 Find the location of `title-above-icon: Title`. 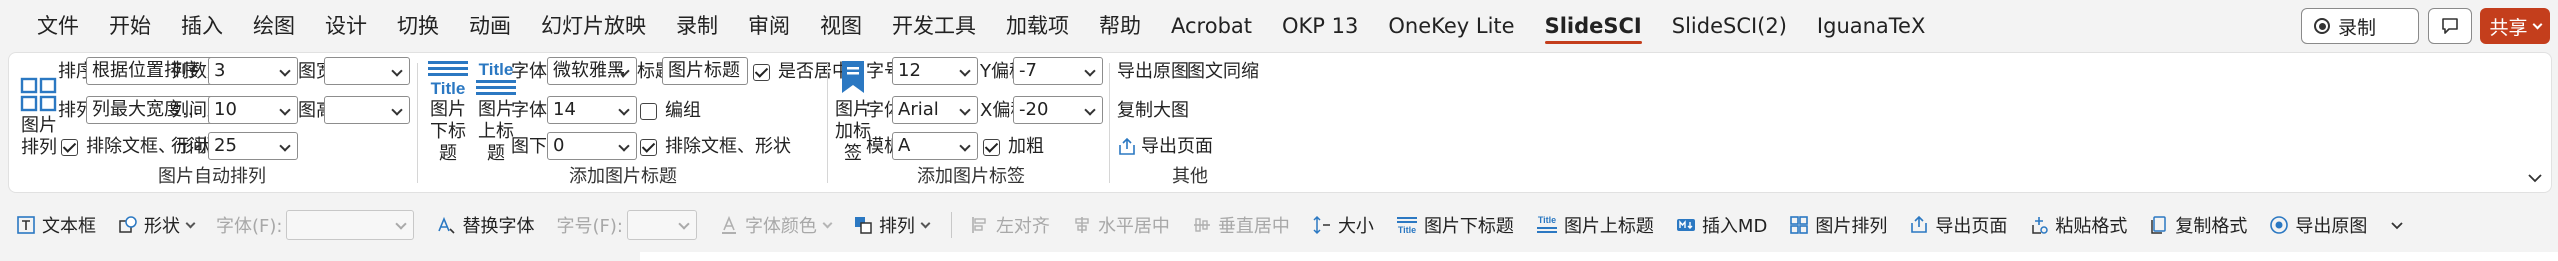

title-above-icon: Title is located at coordinates (1546, 224).